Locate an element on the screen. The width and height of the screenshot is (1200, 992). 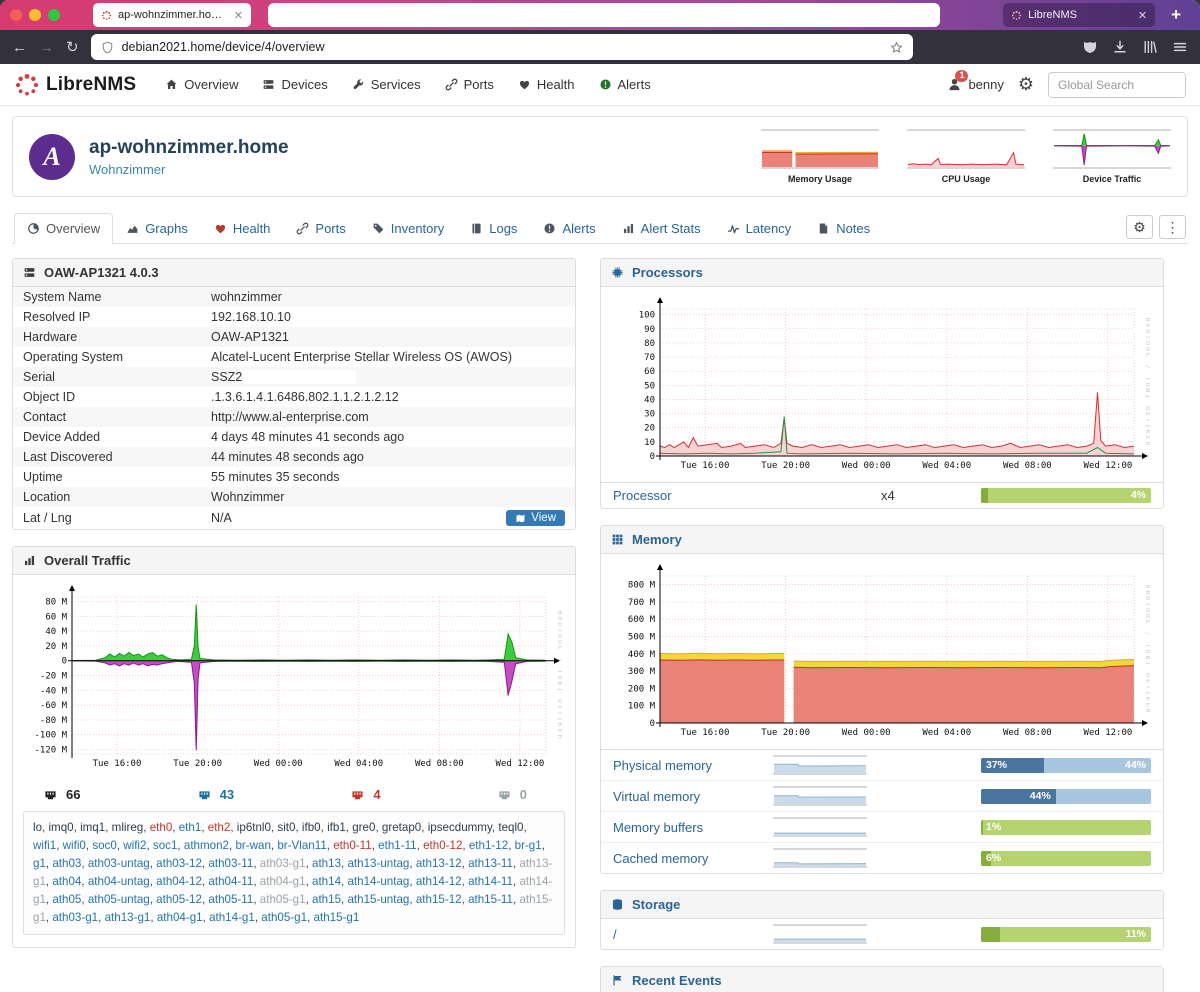
browser-tab-active: ap-wohnzimmer.home Overview ✕ is located at coordinates (172, 15).